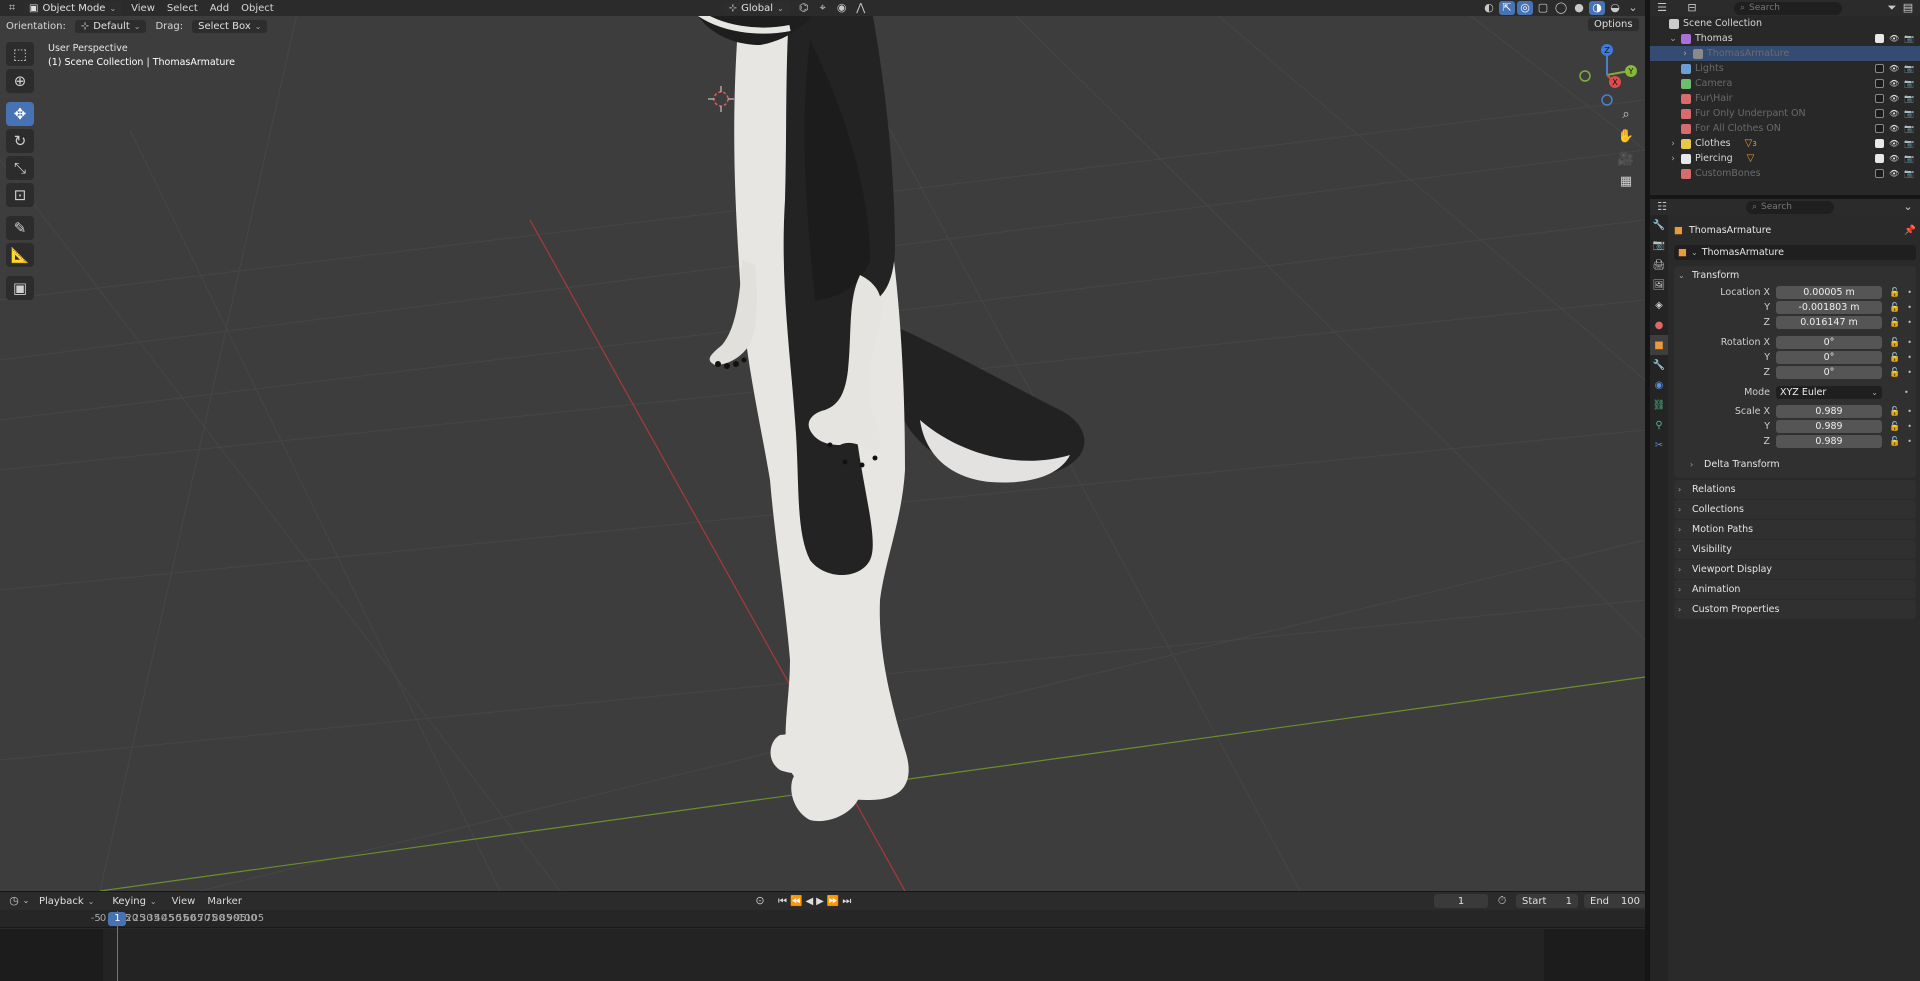 This screenshot has height=981, width=1920. Describe the element at coordinates (20, 255) in the screenshot. I see `measure-tool-icon: 📐` at that location.